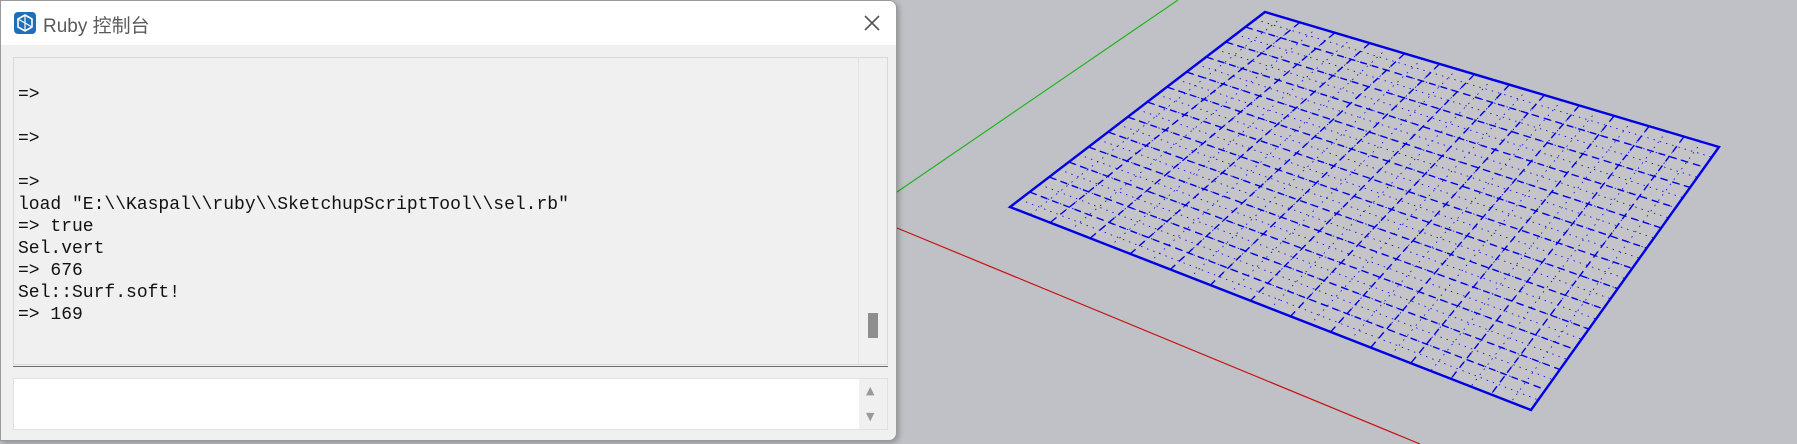 The width and height of the screenshot is (1797, 444). Describe the element at coordinates (450, 366) in the screenshot. I see `panel-divider` at that location.